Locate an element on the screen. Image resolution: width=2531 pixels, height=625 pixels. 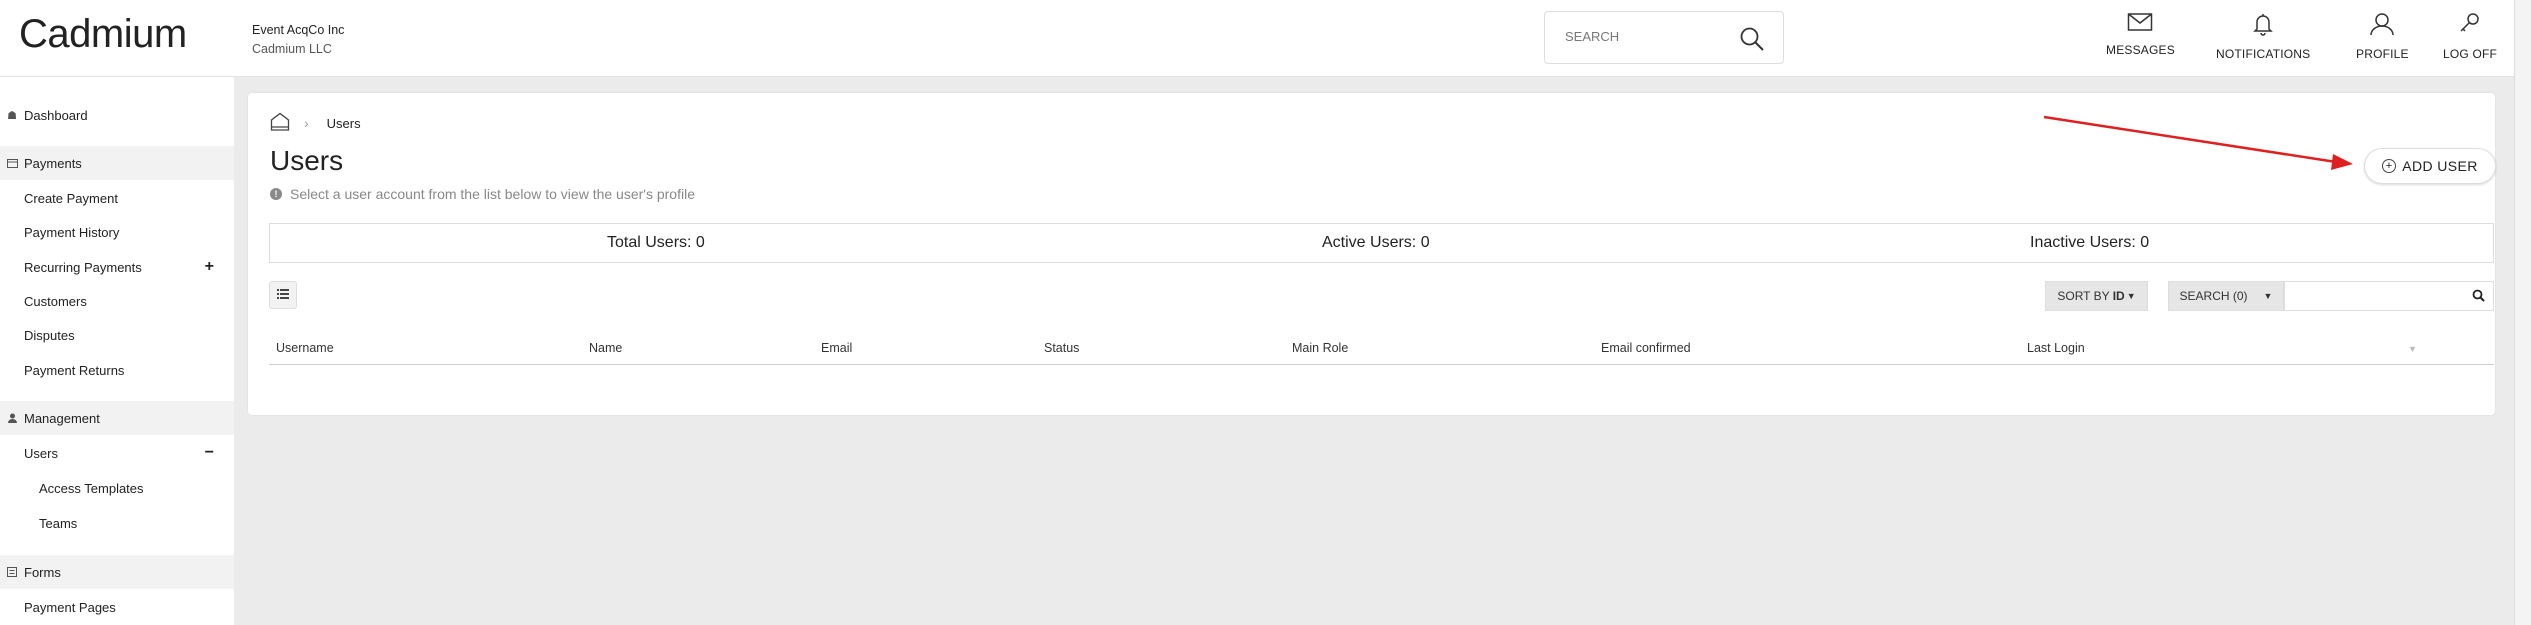
nav-notifications-label: NOTIFICATIONS is located at coordinates (2263, 54).